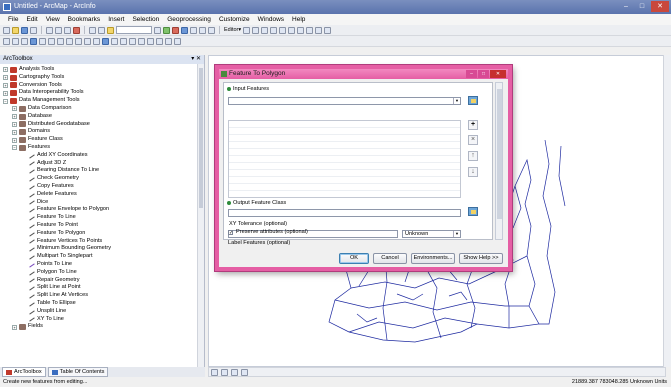  I want to click on tree-item: + Analysis Tools, so click(102, 70).